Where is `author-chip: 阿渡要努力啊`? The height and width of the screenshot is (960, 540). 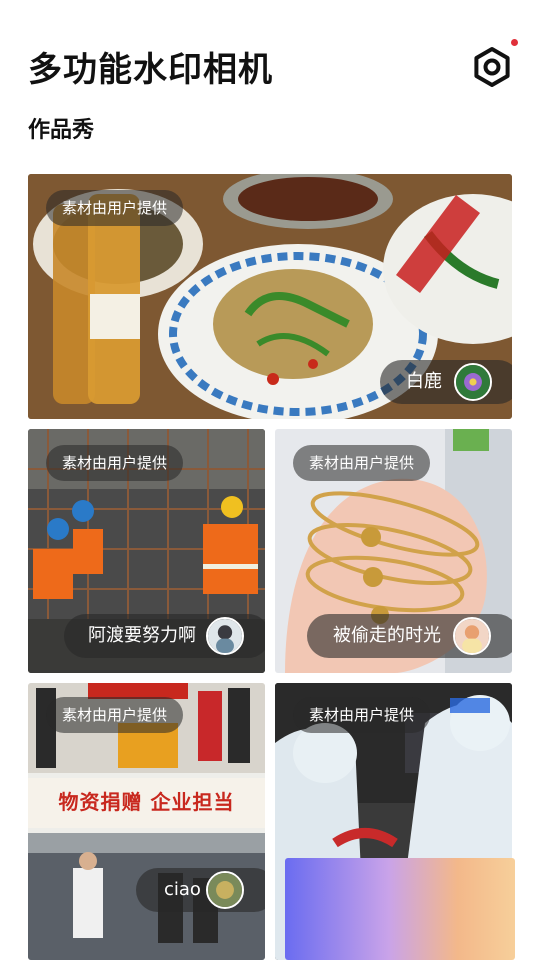 author-chip: 阿渡要努力啊 is located at coordinates (164, 636).